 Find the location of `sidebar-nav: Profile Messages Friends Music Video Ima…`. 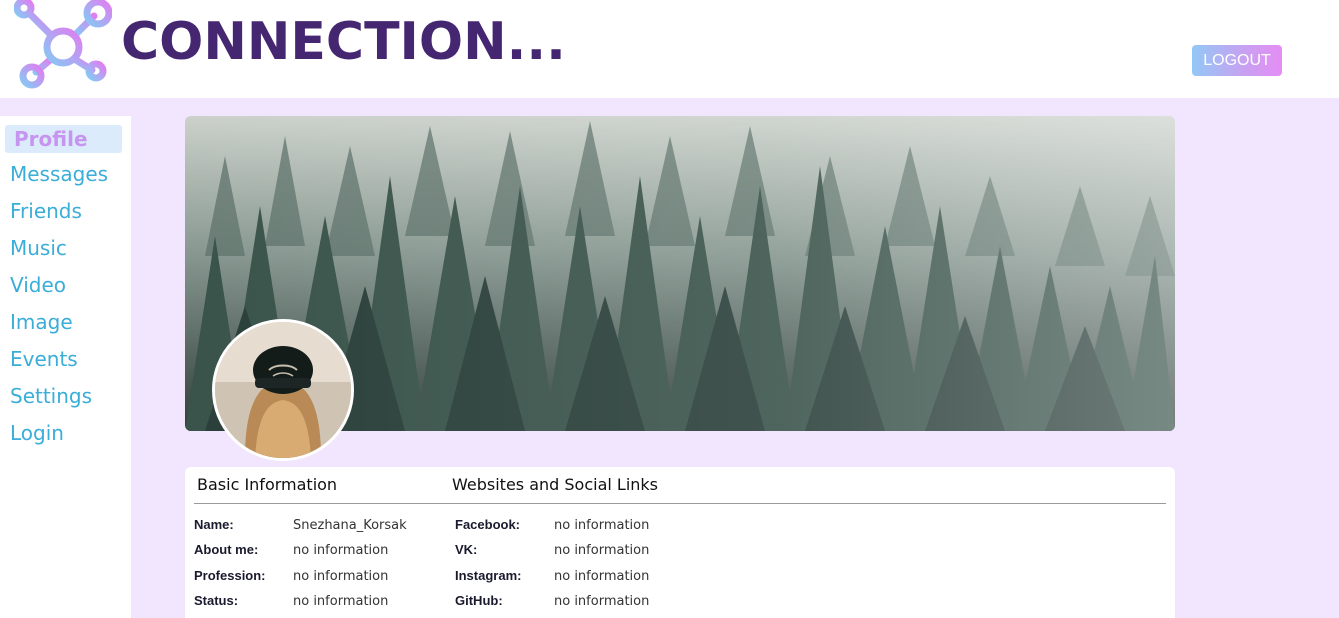

sidebar-nav: Profile Messages Friends Music Video Ima… is located at coordinates (65, 367).